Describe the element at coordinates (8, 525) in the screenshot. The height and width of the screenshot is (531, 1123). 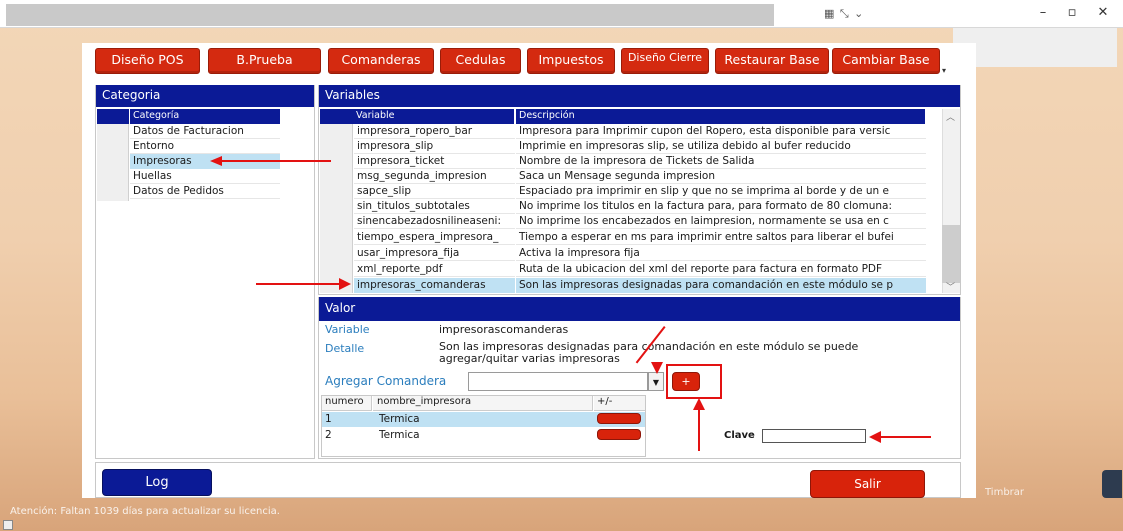
I see `resize-grip-icon` at that location.